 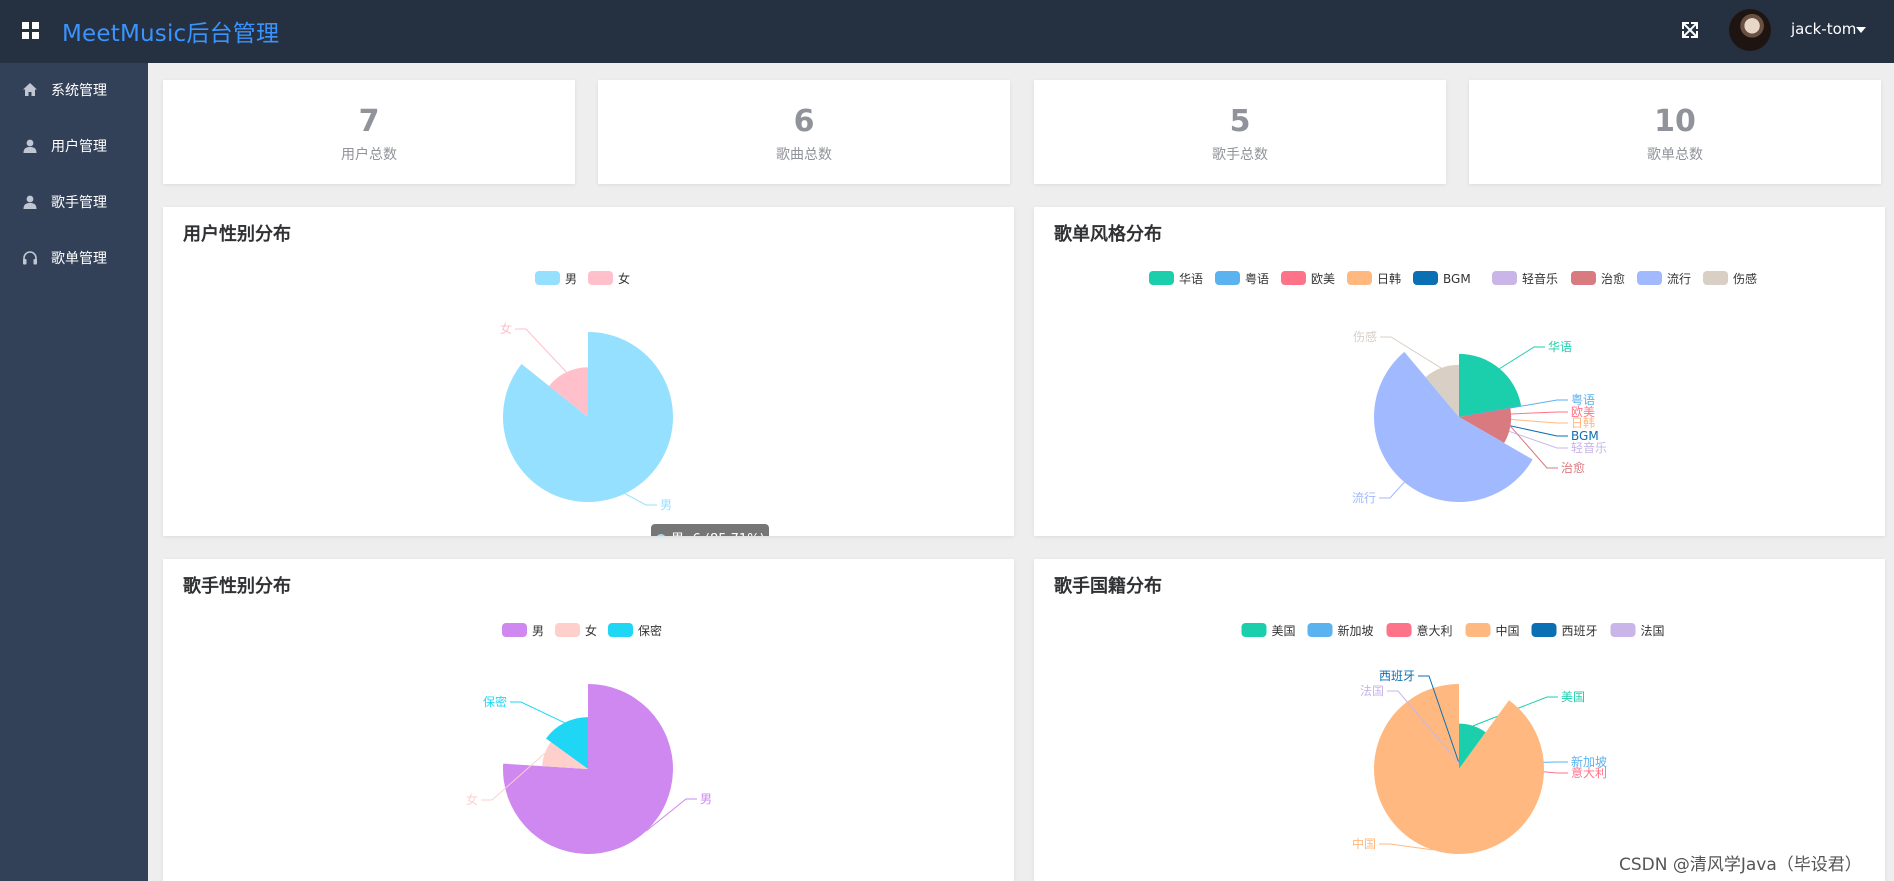 I want to click on slice-label: 伤感, so click(x=1365, y=336).